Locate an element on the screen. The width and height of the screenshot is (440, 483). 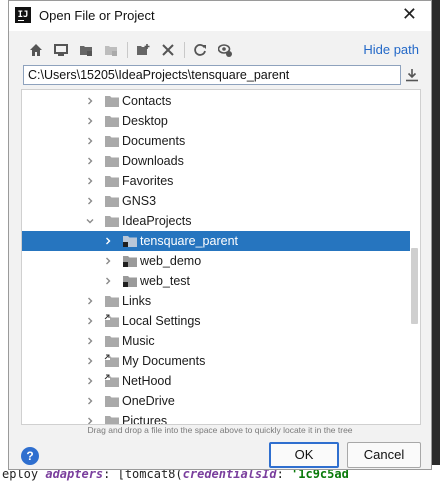
tree-row-label: Pictures is located at coordinates (145, 419).